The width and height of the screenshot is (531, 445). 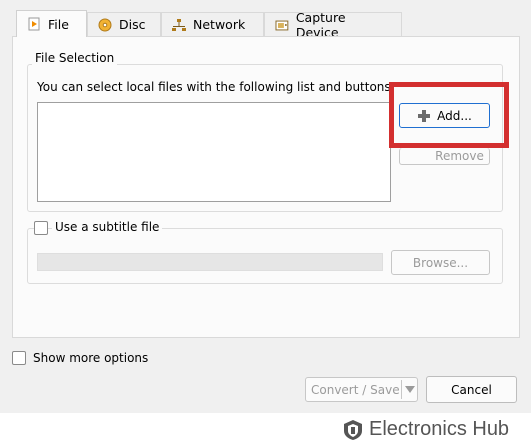 What do you see at coordinates (353, 429) in the screenshot?
I see `electronics-hub-logo` at bounding box center [353, 429].